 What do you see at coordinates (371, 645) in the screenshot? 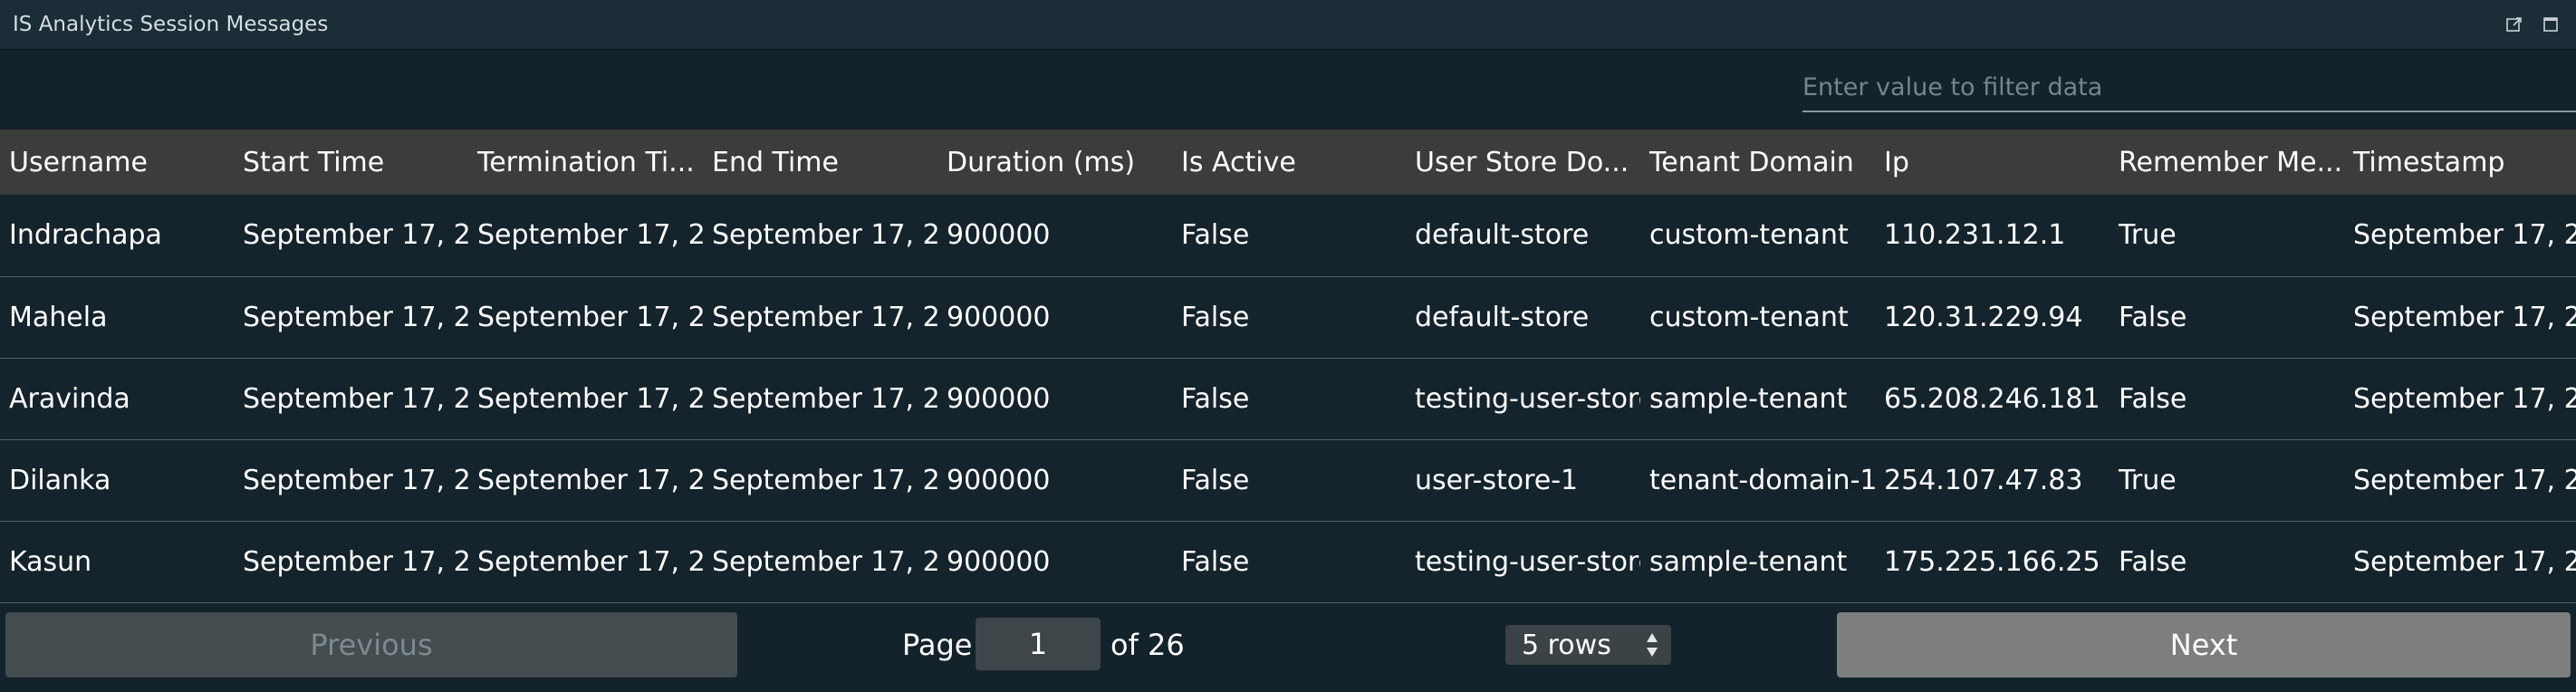
I see `previous-button: Previous` at bounding box center [371, 645].